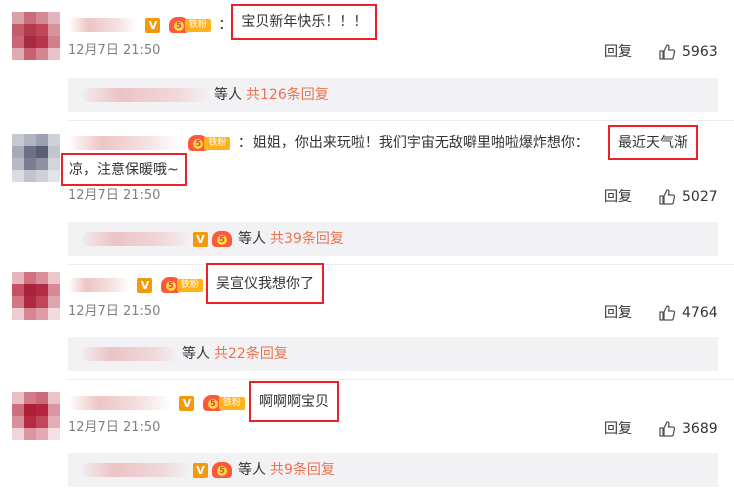 The width and height of the screenshot is (734, 492). Describe the element at coordinates (420, 143) in the screenshot. I see `comment-text: 姐姐，你出来玩啦！我们宇宙无敌噼里啪啦爆炸想你：` at that location.